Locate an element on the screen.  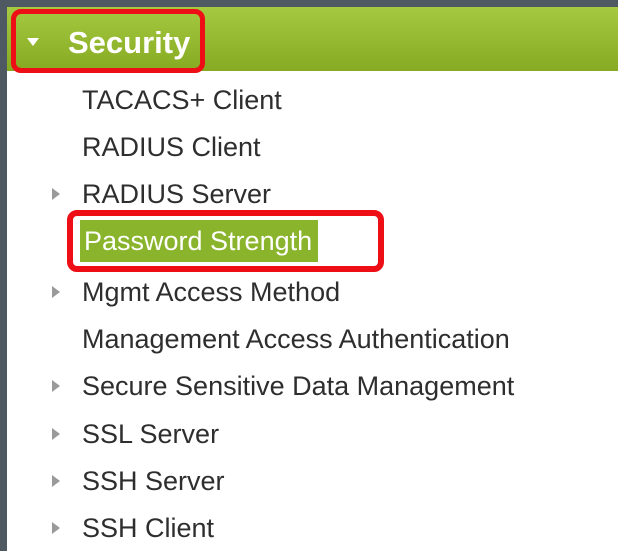
menu-item-mgmt-access-method: Mgmt Access Method is located at coordinates (309, 292).